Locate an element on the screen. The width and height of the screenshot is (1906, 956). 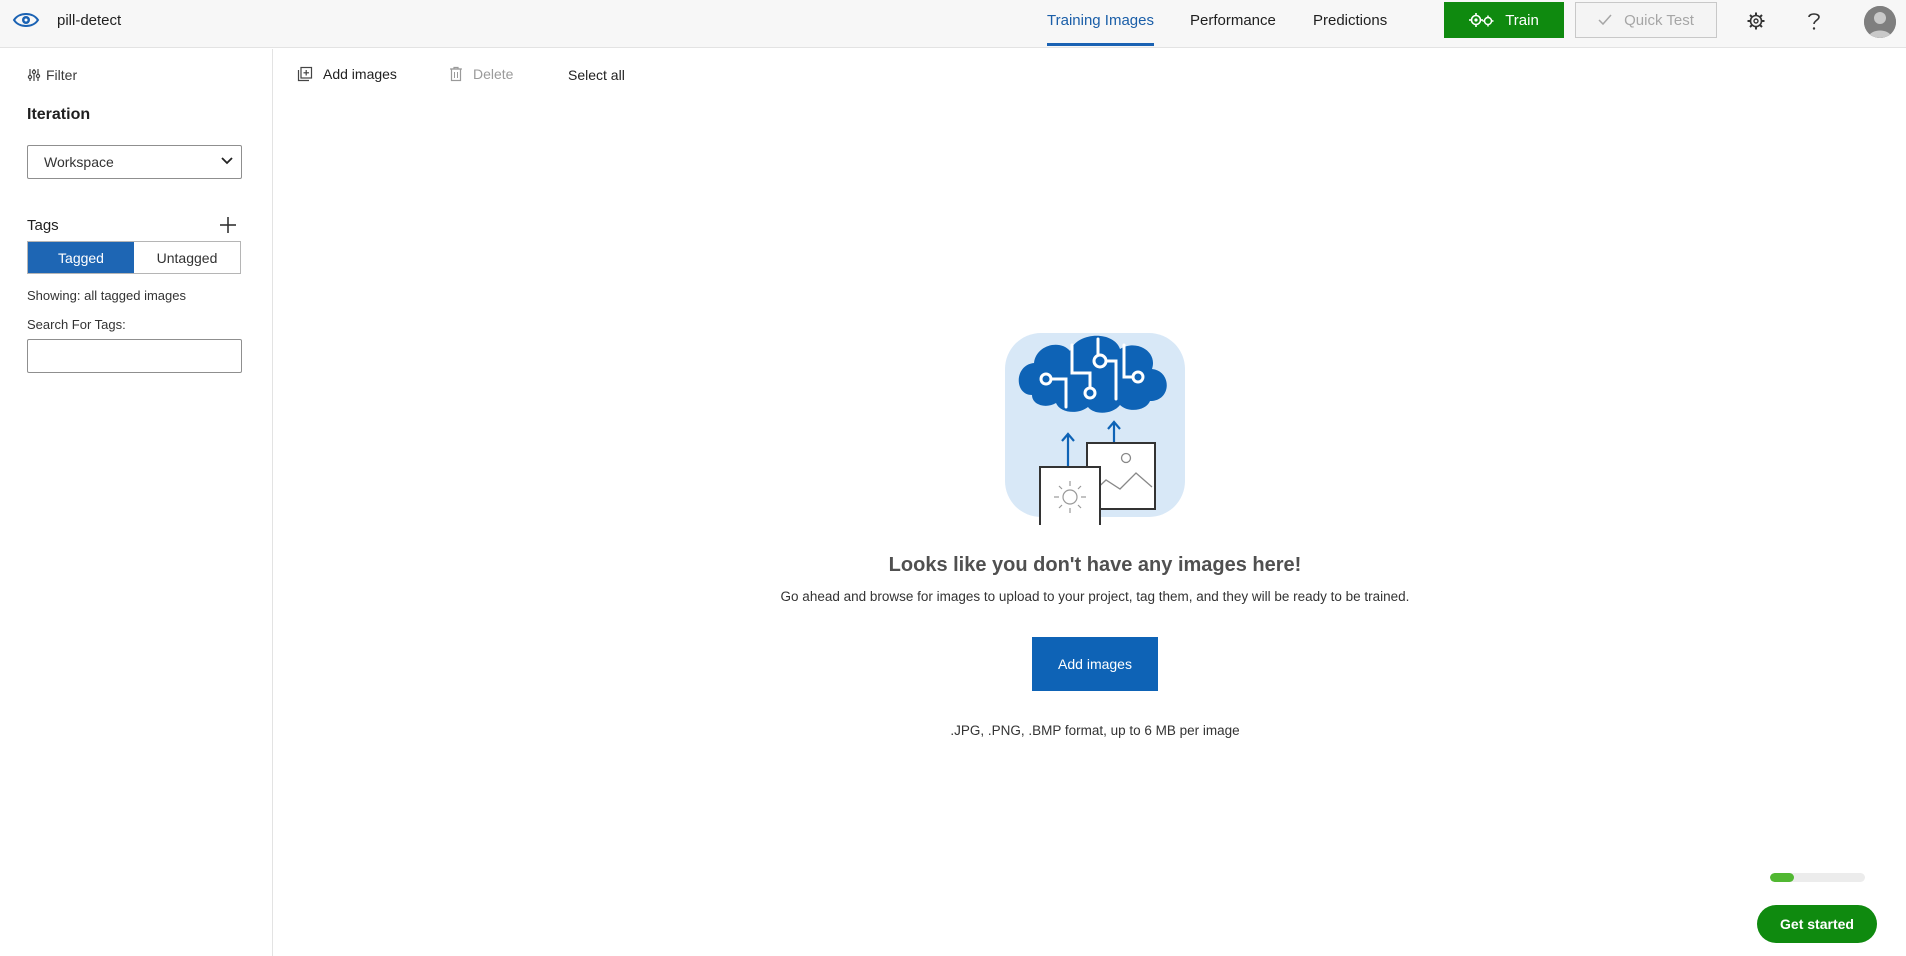
delete-button: Delete is located at coordinates (481, 74).